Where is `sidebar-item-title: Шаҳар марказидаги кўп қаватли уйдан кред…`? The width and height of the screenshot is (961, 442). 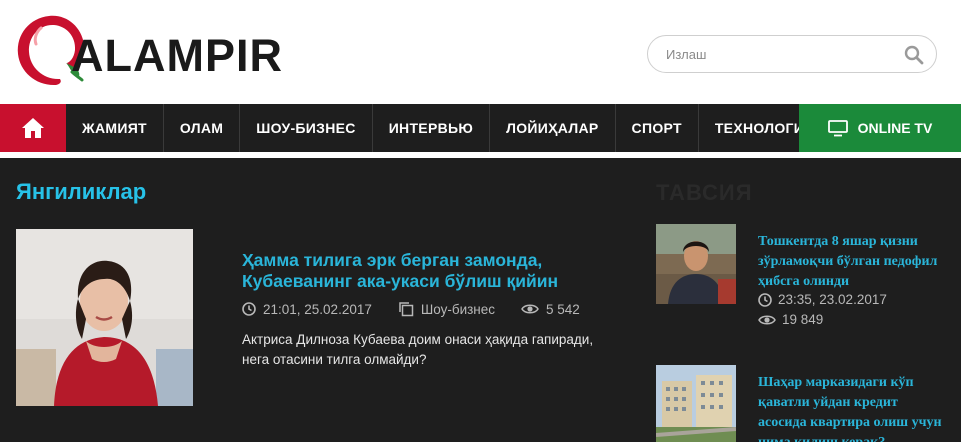
sidebar-item-title: Шаҳар марказидаги кўп қаватли уйдан кред… is located at coordinates (853, 407).